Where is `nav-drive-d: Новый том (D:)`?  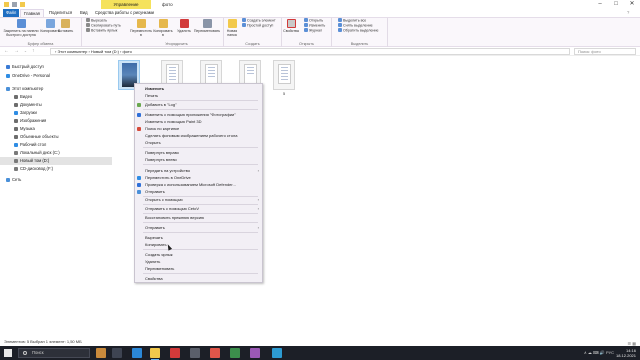
nav-drive-d: Новый том (D:) is located at coordinates (56, 161).